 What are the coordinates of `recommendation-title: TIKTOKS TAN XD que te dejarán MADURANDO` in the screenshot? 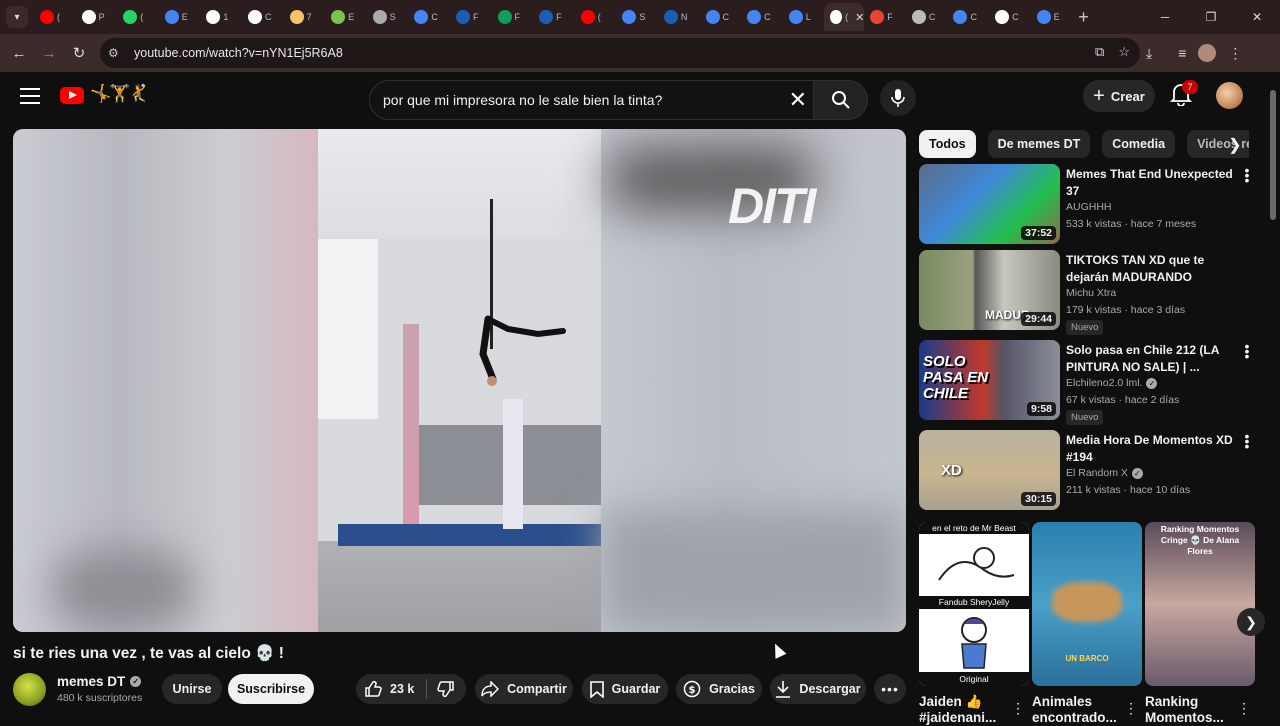 It's located at (1153, 268).